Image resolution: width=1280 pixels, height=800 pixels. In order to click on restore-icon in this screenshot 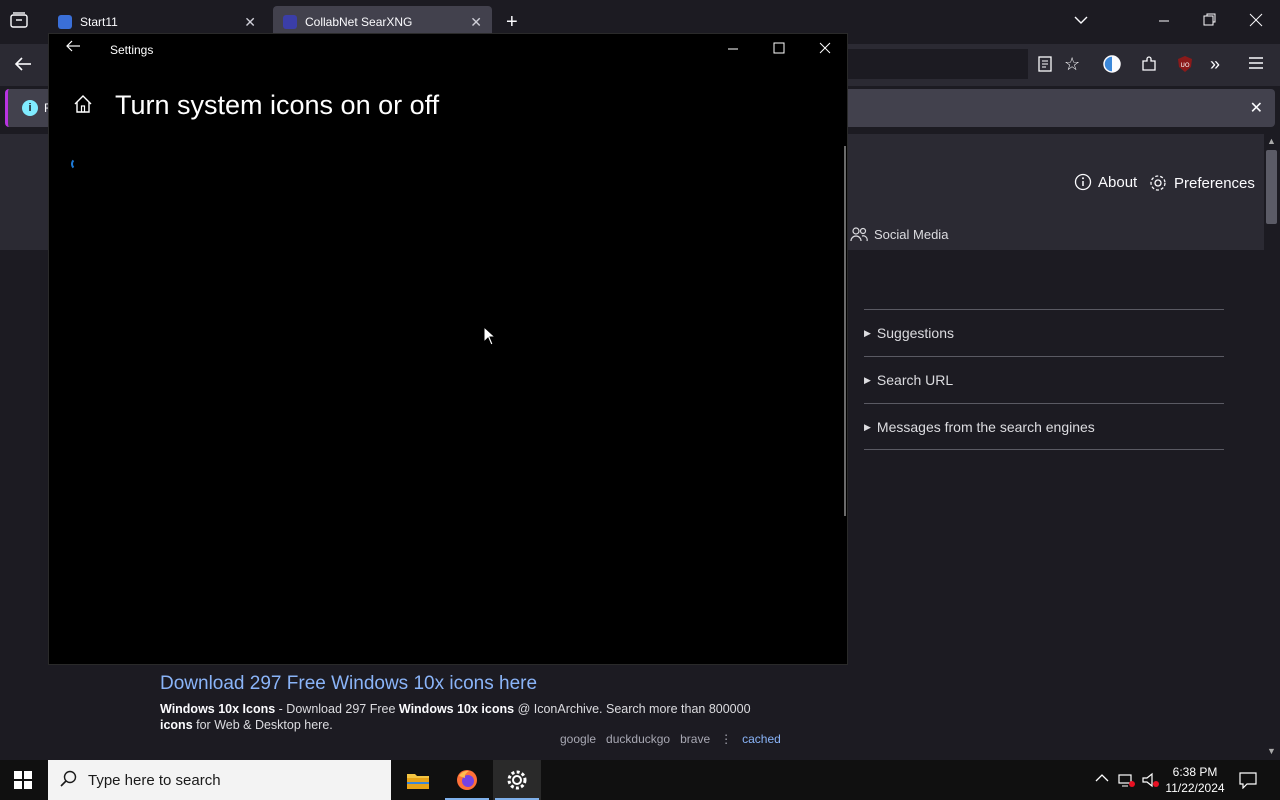, I will do `click(1210, 22)`.